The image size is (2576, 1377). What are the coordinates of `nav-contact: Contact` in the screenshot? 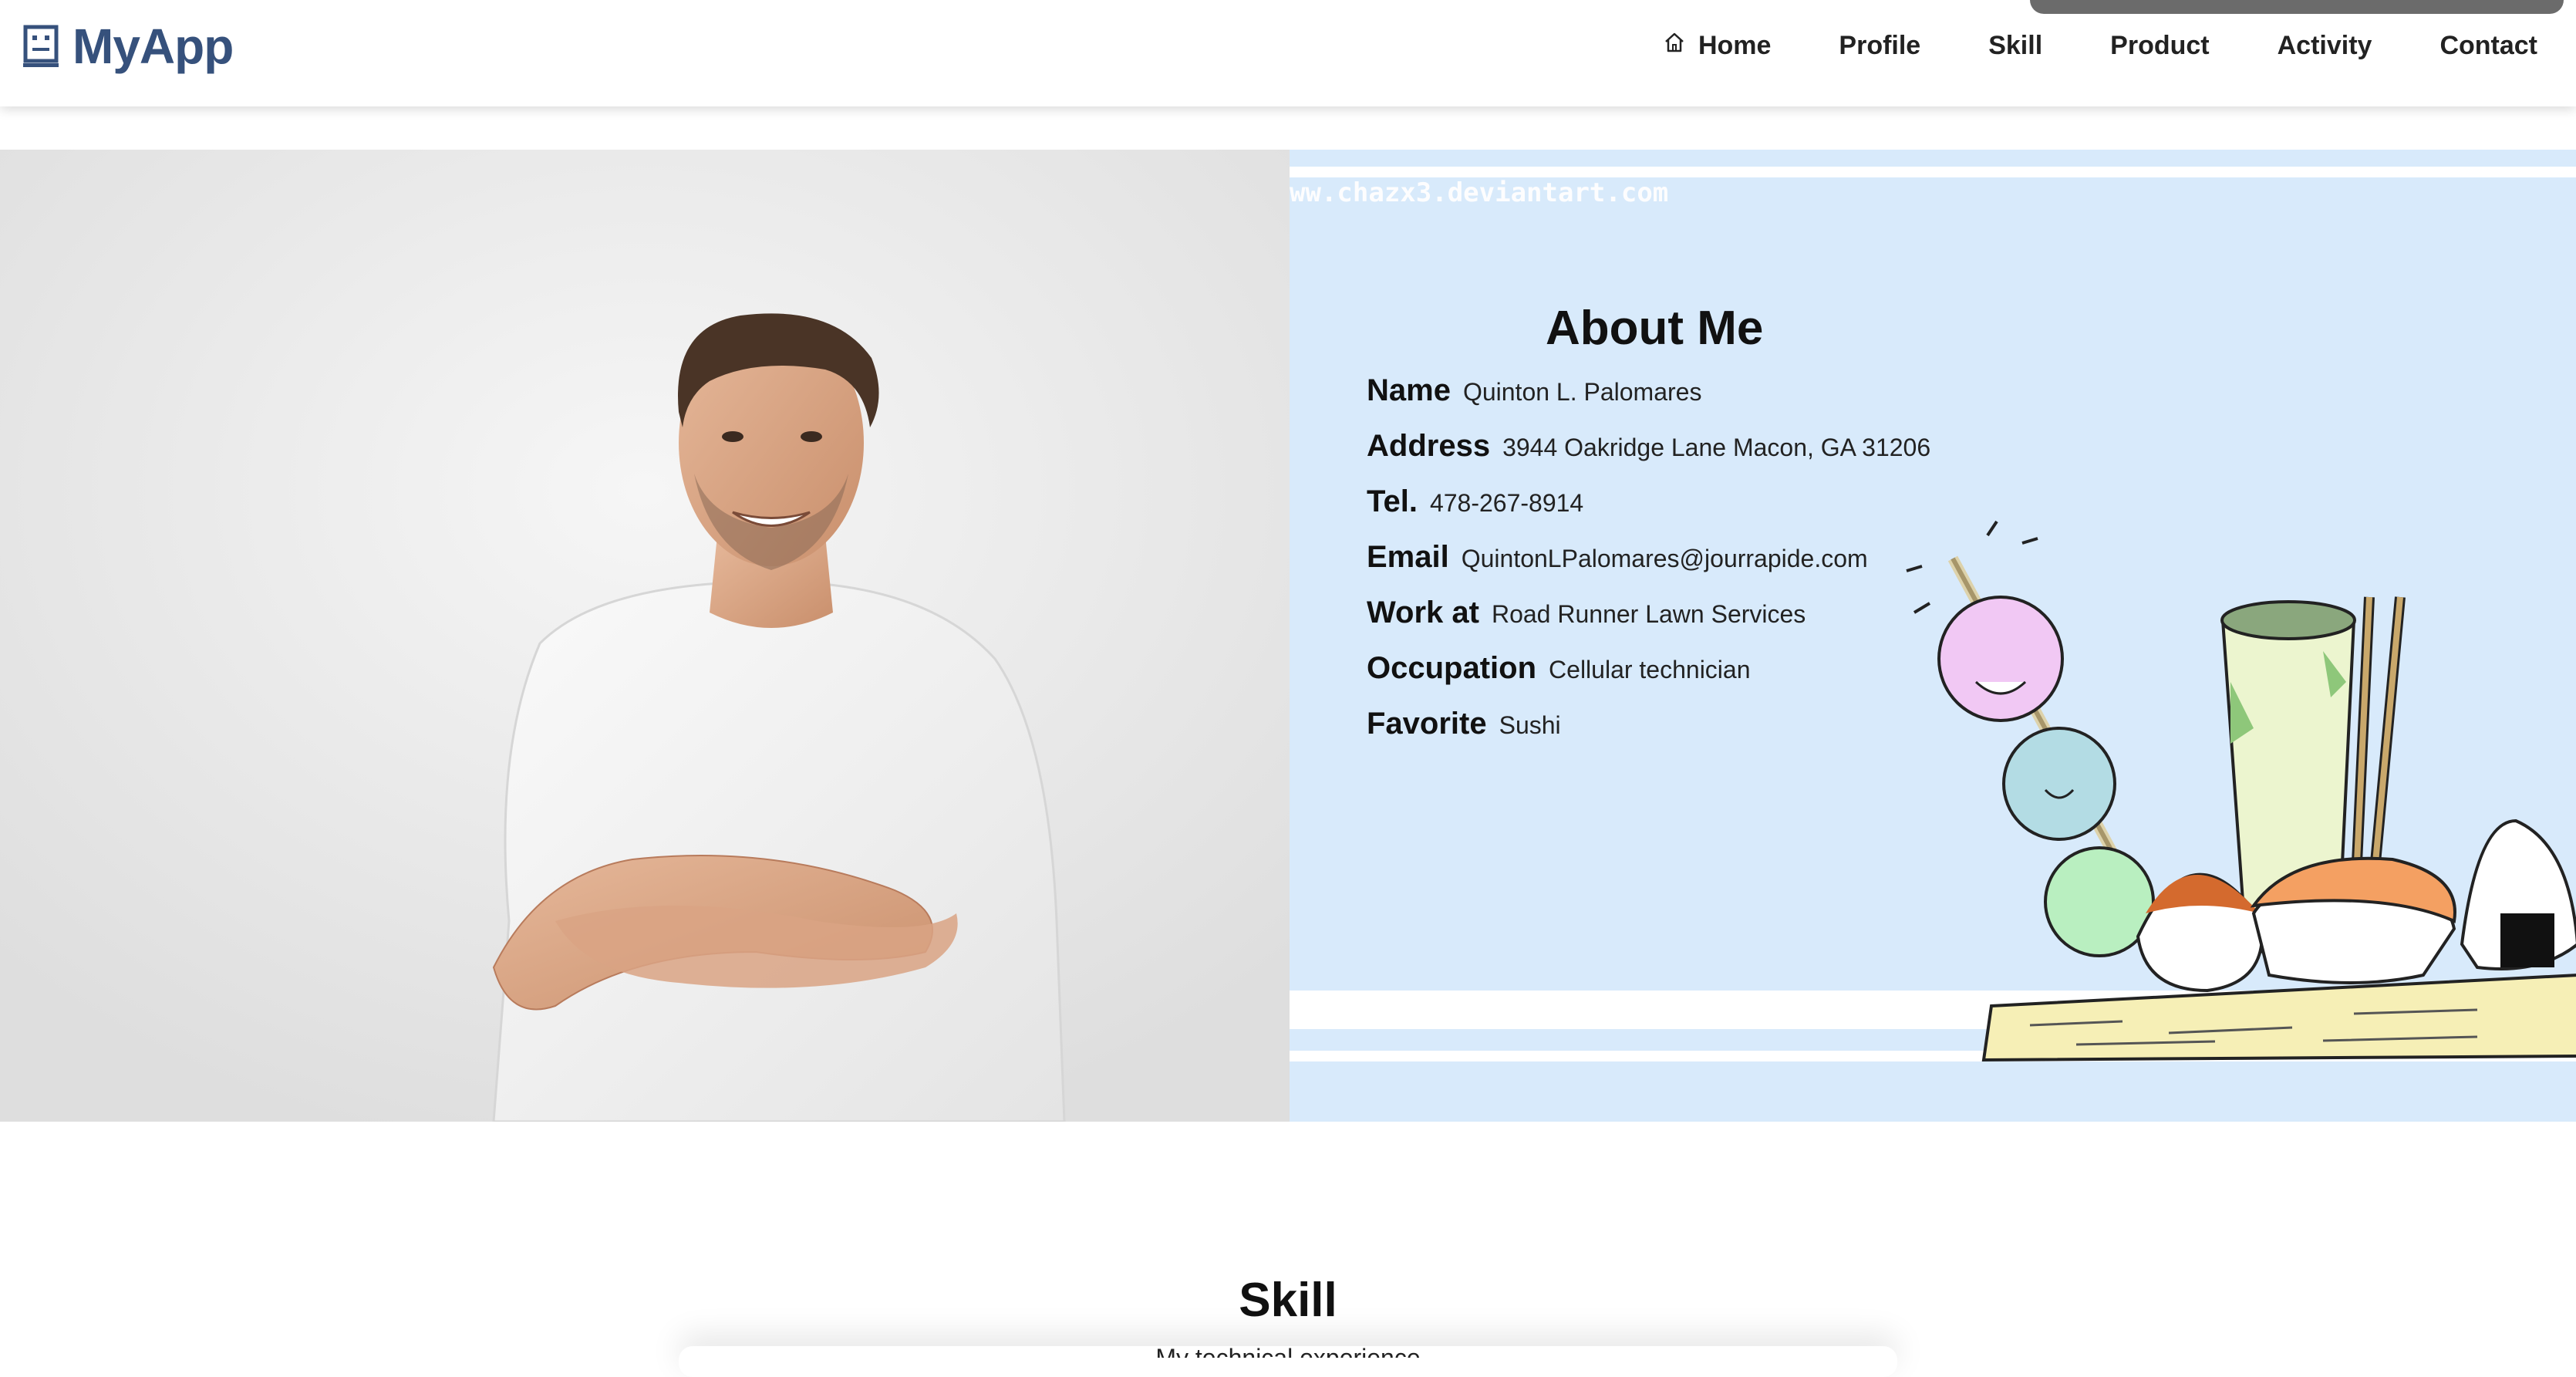 It's located at (2488, 46).